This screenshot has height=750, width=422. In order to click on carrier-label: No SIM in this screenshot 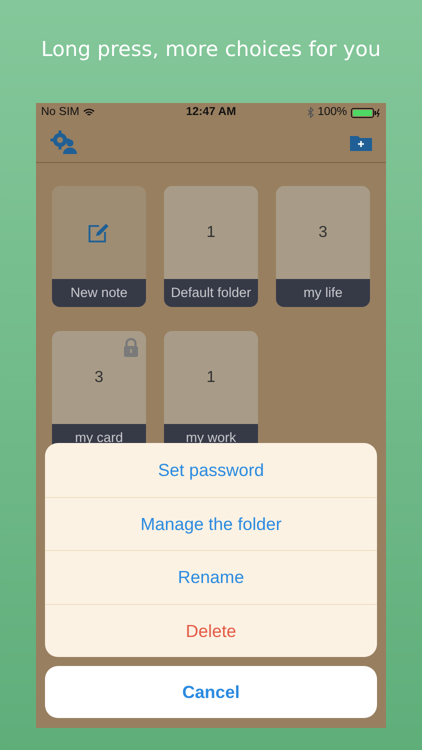, I will do `click(60, 112)`.